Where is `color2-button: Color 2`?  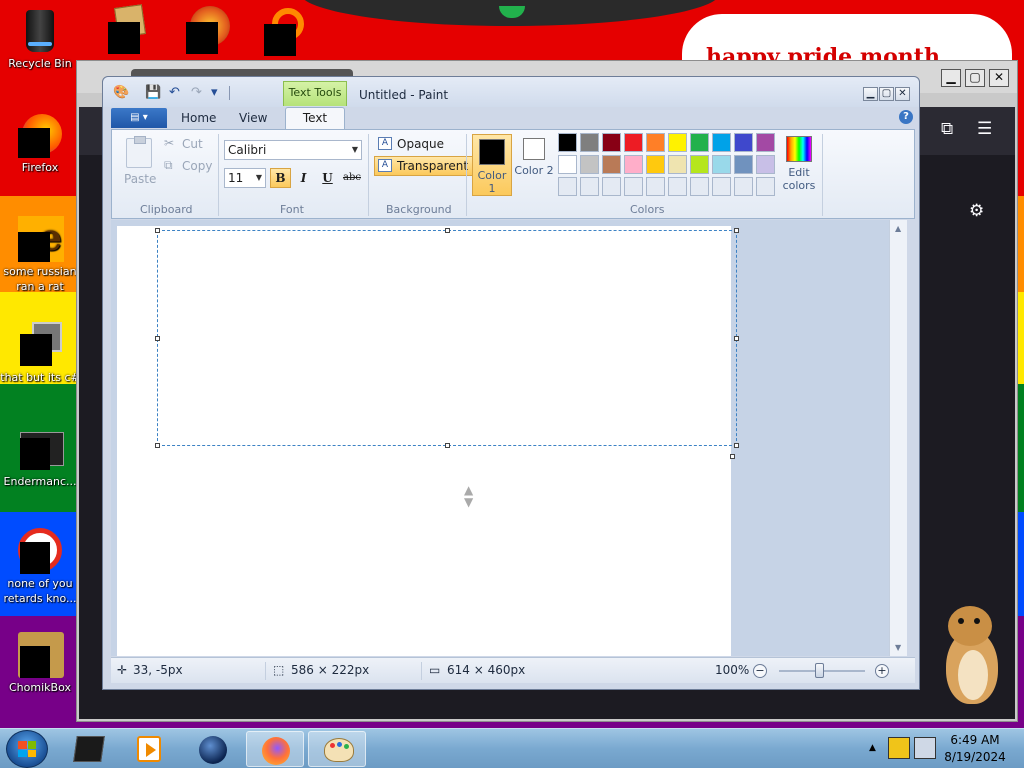
color2-button: Color 2 is located at coordinates (534, 165).